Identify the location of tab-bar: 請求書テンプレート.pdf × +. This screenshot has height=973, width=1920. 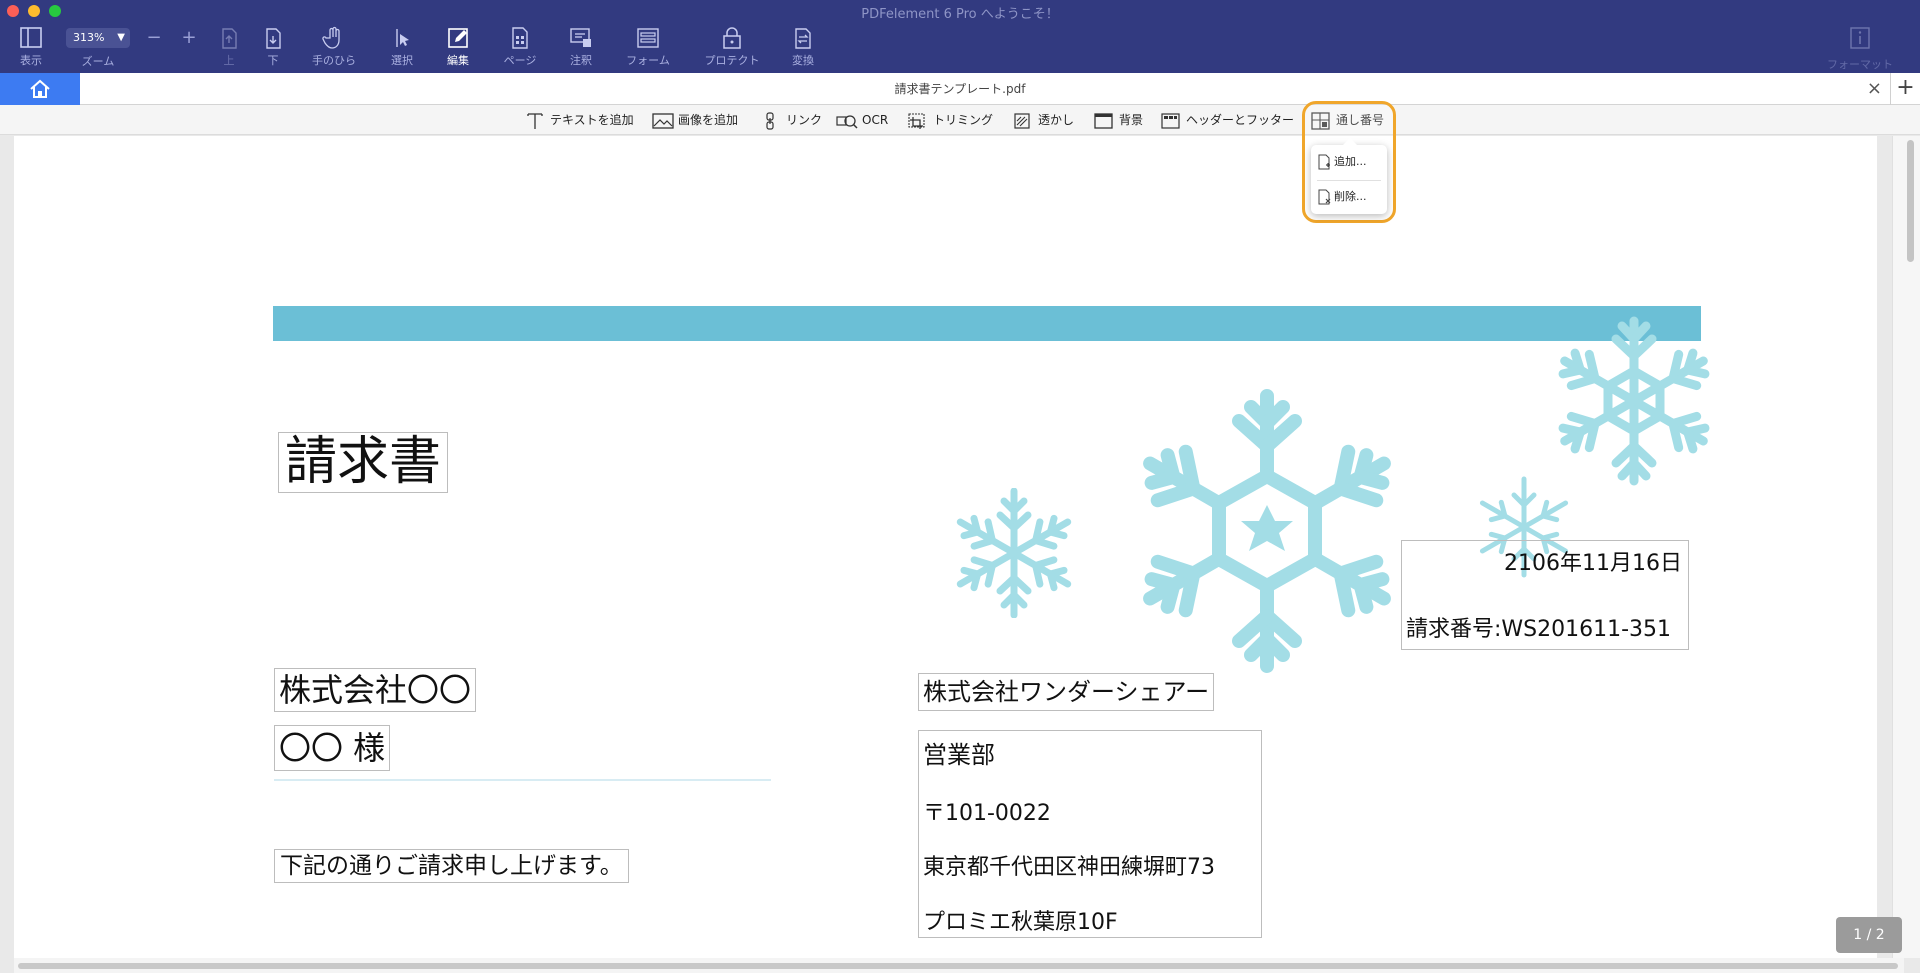
(960, 89).